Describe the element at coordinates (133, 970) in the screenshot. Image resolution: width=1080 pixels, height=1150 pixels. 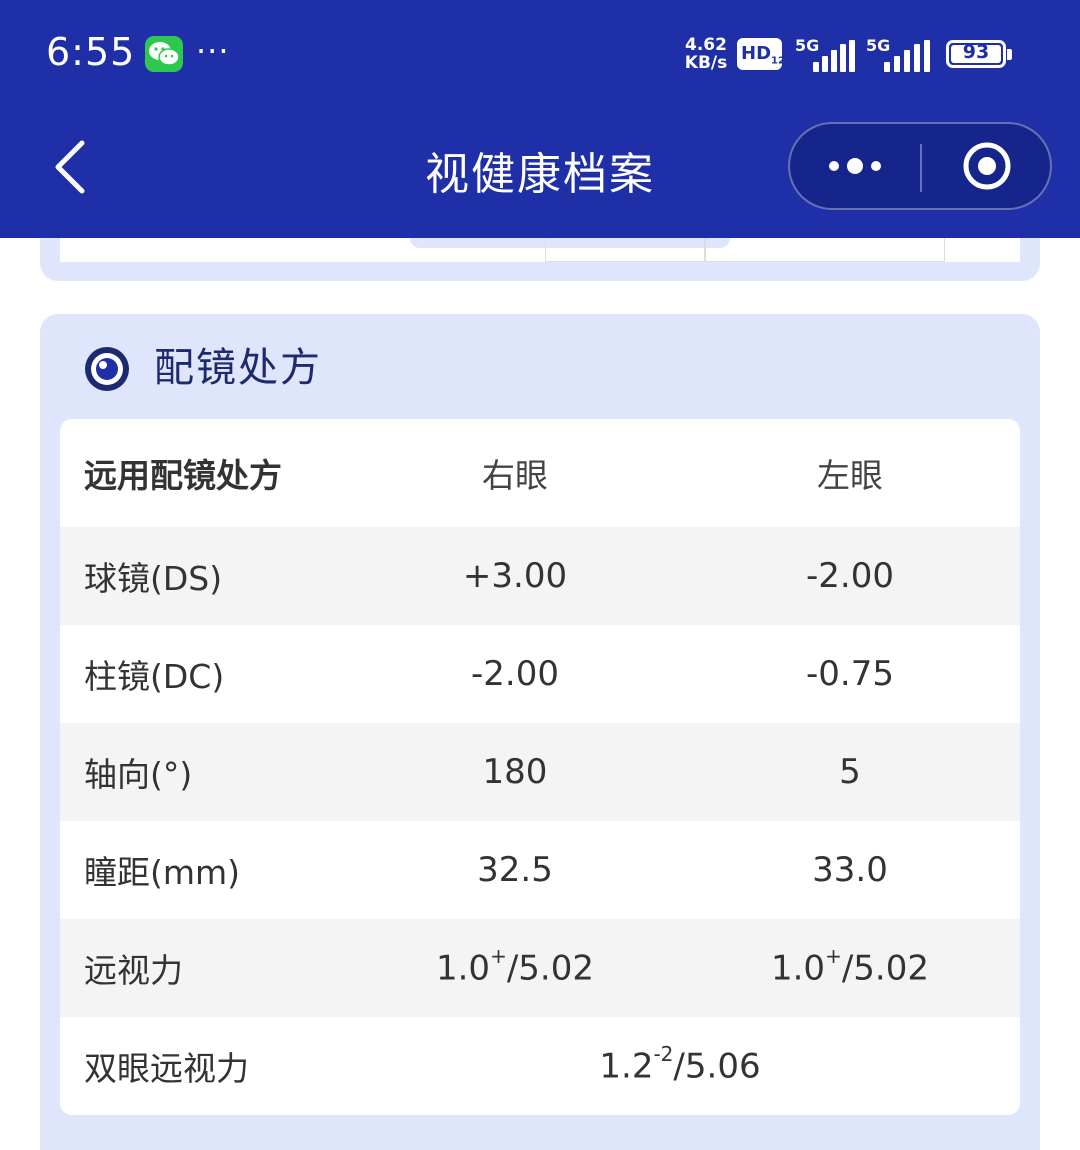
I see `row-label: 远视力` at that location.